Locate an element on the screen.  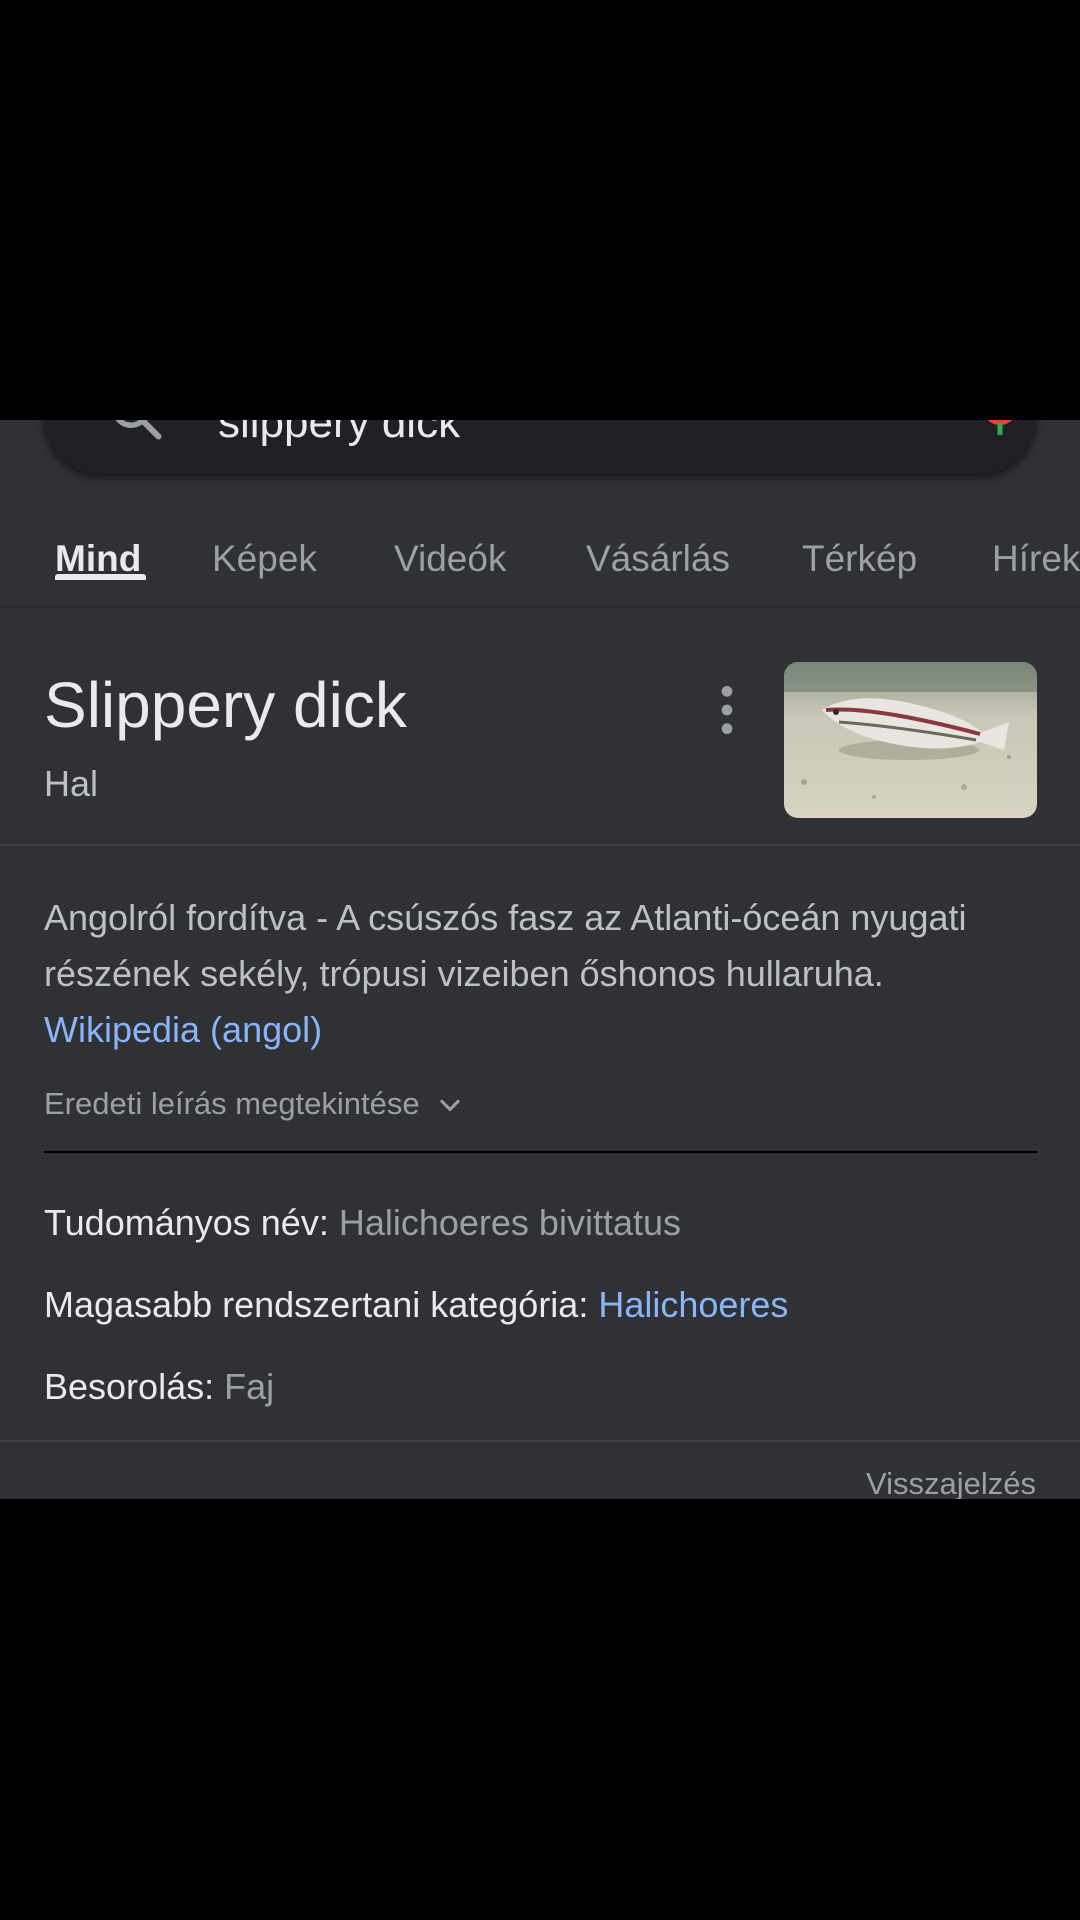
fact-label: Tudományos név: is located at coordinates (186, 1222).